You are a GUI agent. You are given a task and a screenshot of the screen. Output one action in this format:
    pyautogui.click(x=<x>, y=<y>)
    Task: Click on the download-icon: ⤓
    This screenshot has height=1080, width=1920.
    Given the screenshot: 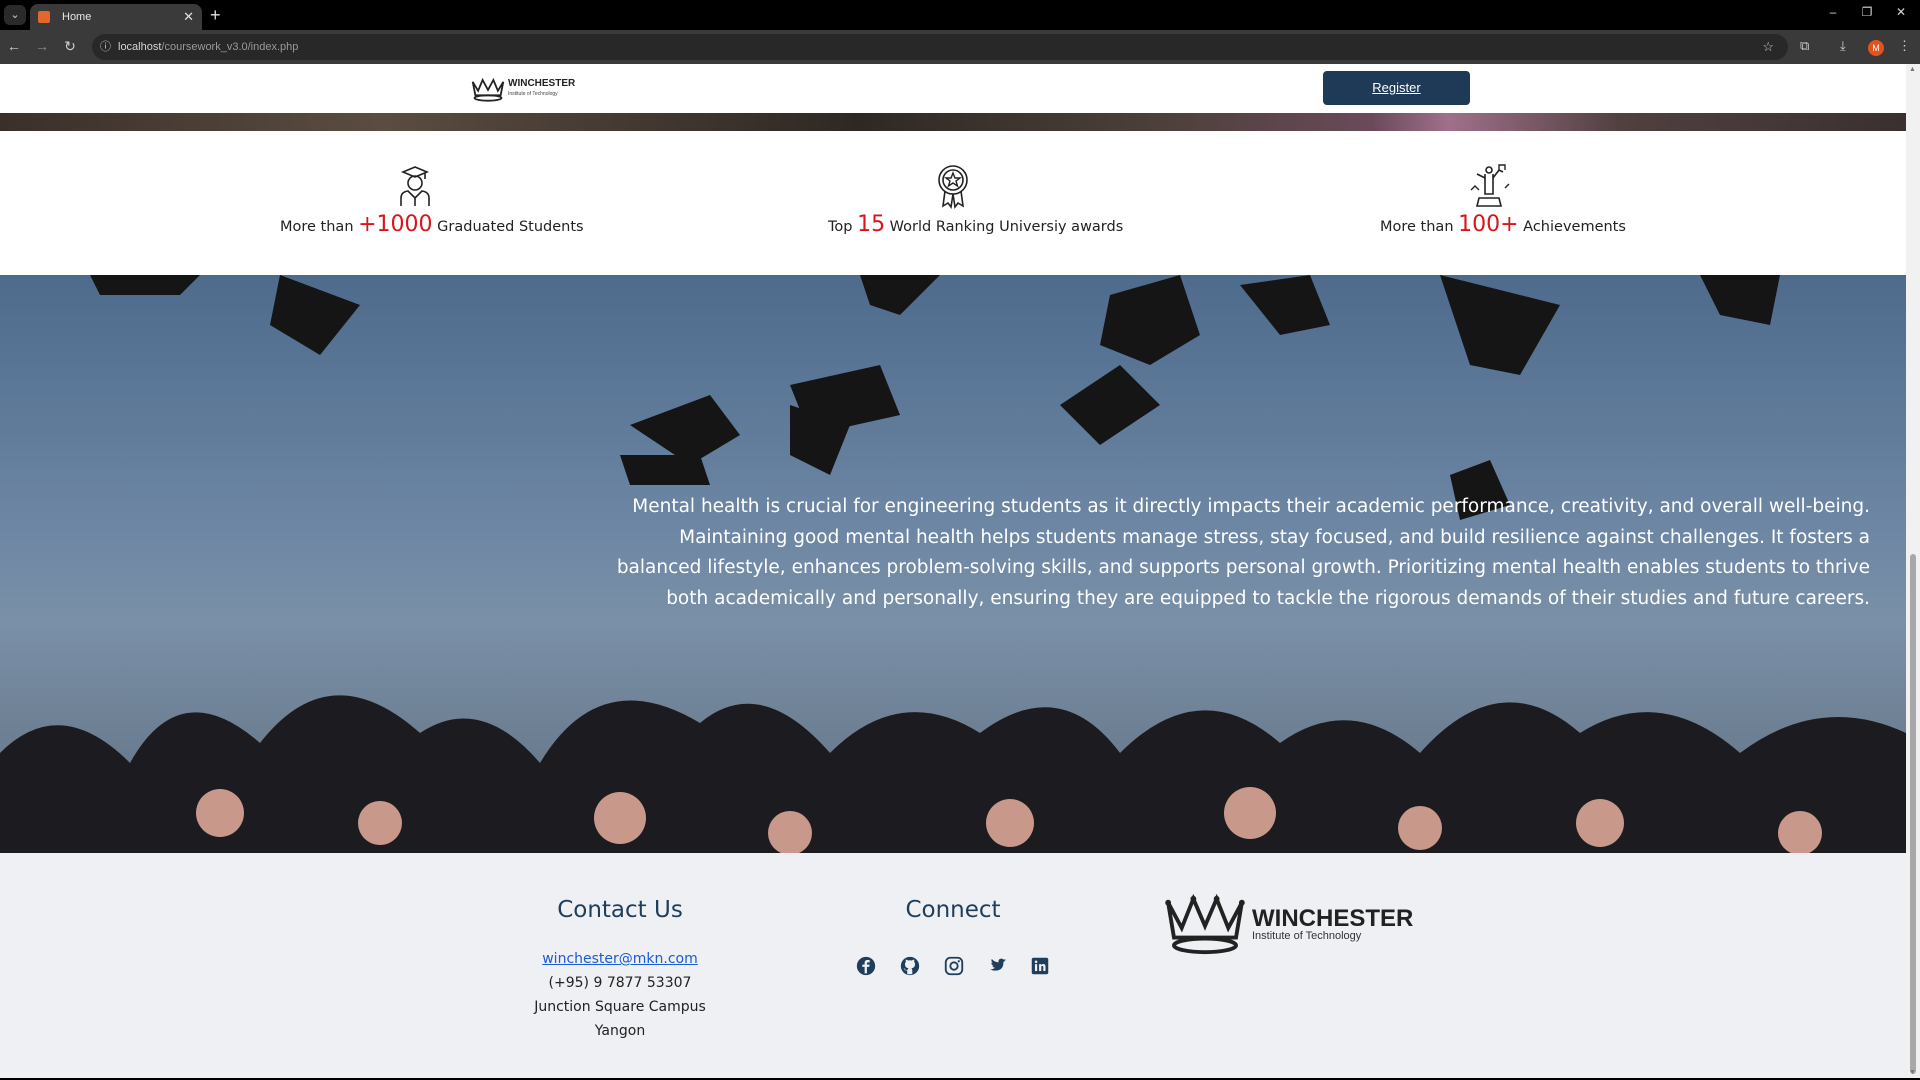 What is the action you would take?
    pyautogui.click(x=1843, y=46)
    